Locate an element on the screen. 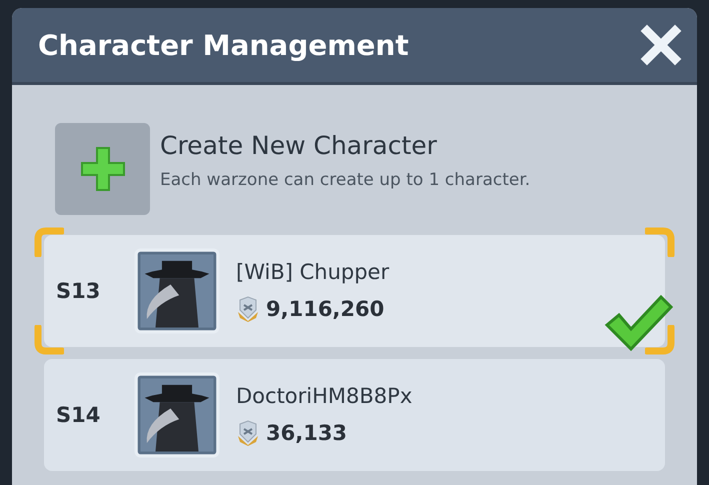  server-label: S13 is located at coordinates (78, 291).